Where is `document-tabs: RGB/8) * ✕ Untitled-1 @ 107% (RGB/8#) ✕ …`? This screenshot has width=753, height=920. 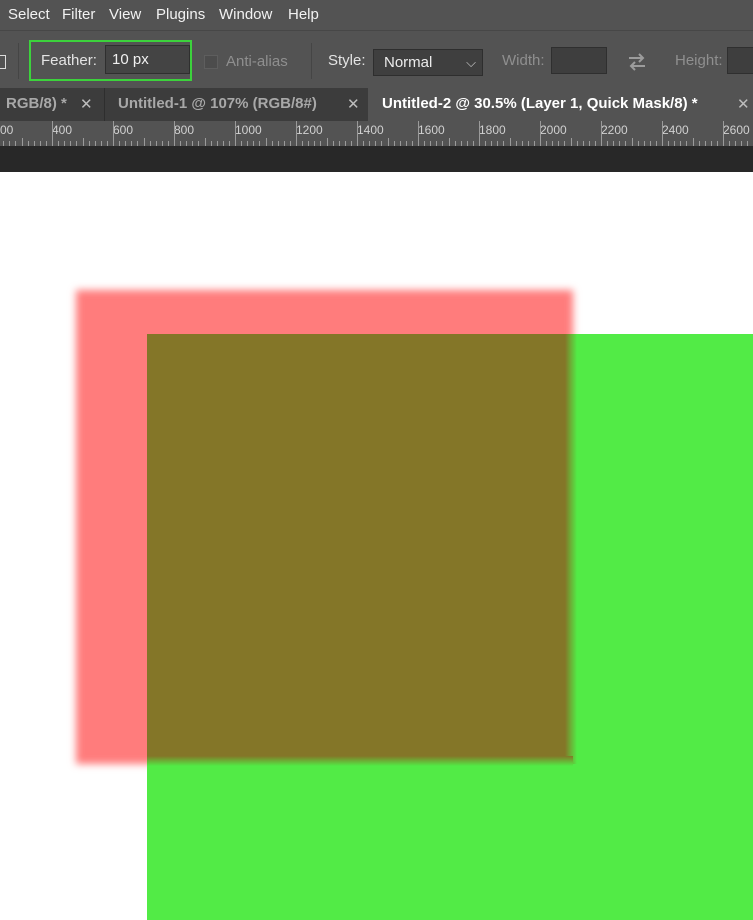 document-tabs: RGB/8) * ✕ Untitled-1 @ 107% (RGB/8#) ✕ … is located at coordinates (376, 104).